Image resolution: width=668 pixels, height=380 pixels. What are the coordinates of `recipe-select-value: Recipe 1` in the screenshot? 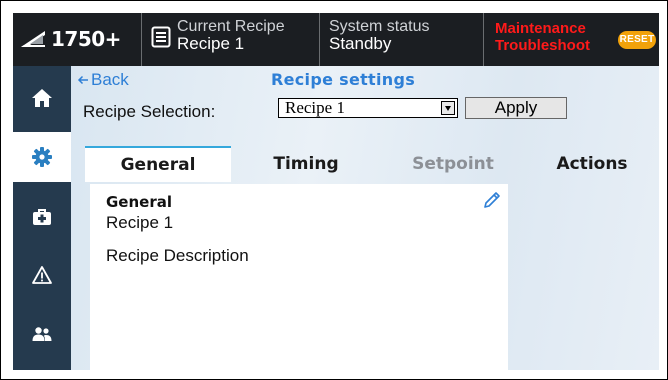 It's located at (315, 108).